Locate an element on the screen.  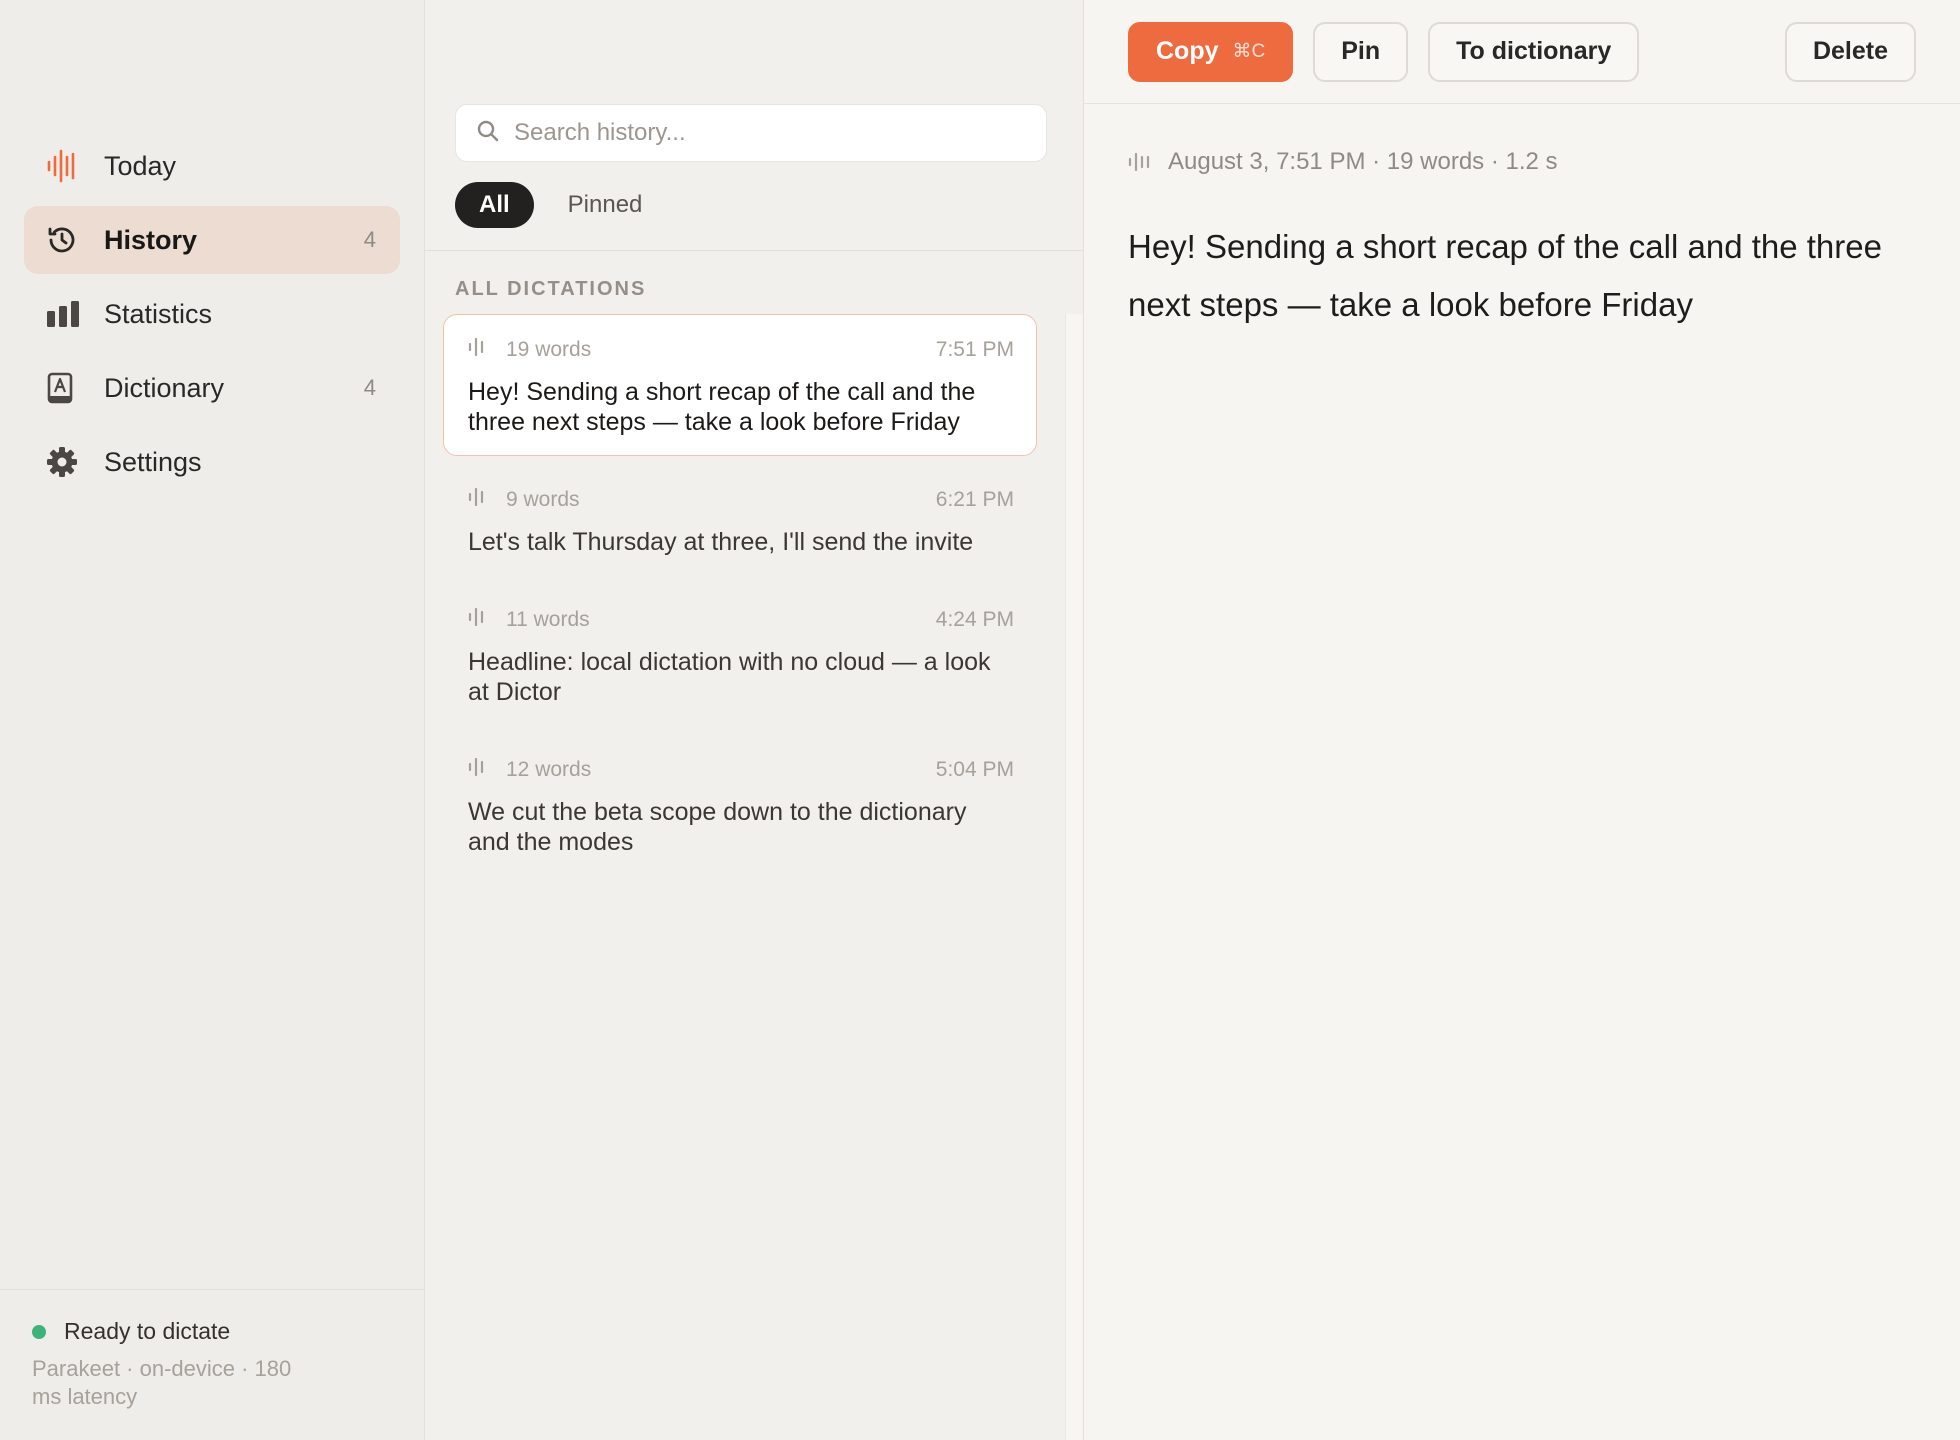
item-word-count: 11 words is located at coordinates (548, 619).